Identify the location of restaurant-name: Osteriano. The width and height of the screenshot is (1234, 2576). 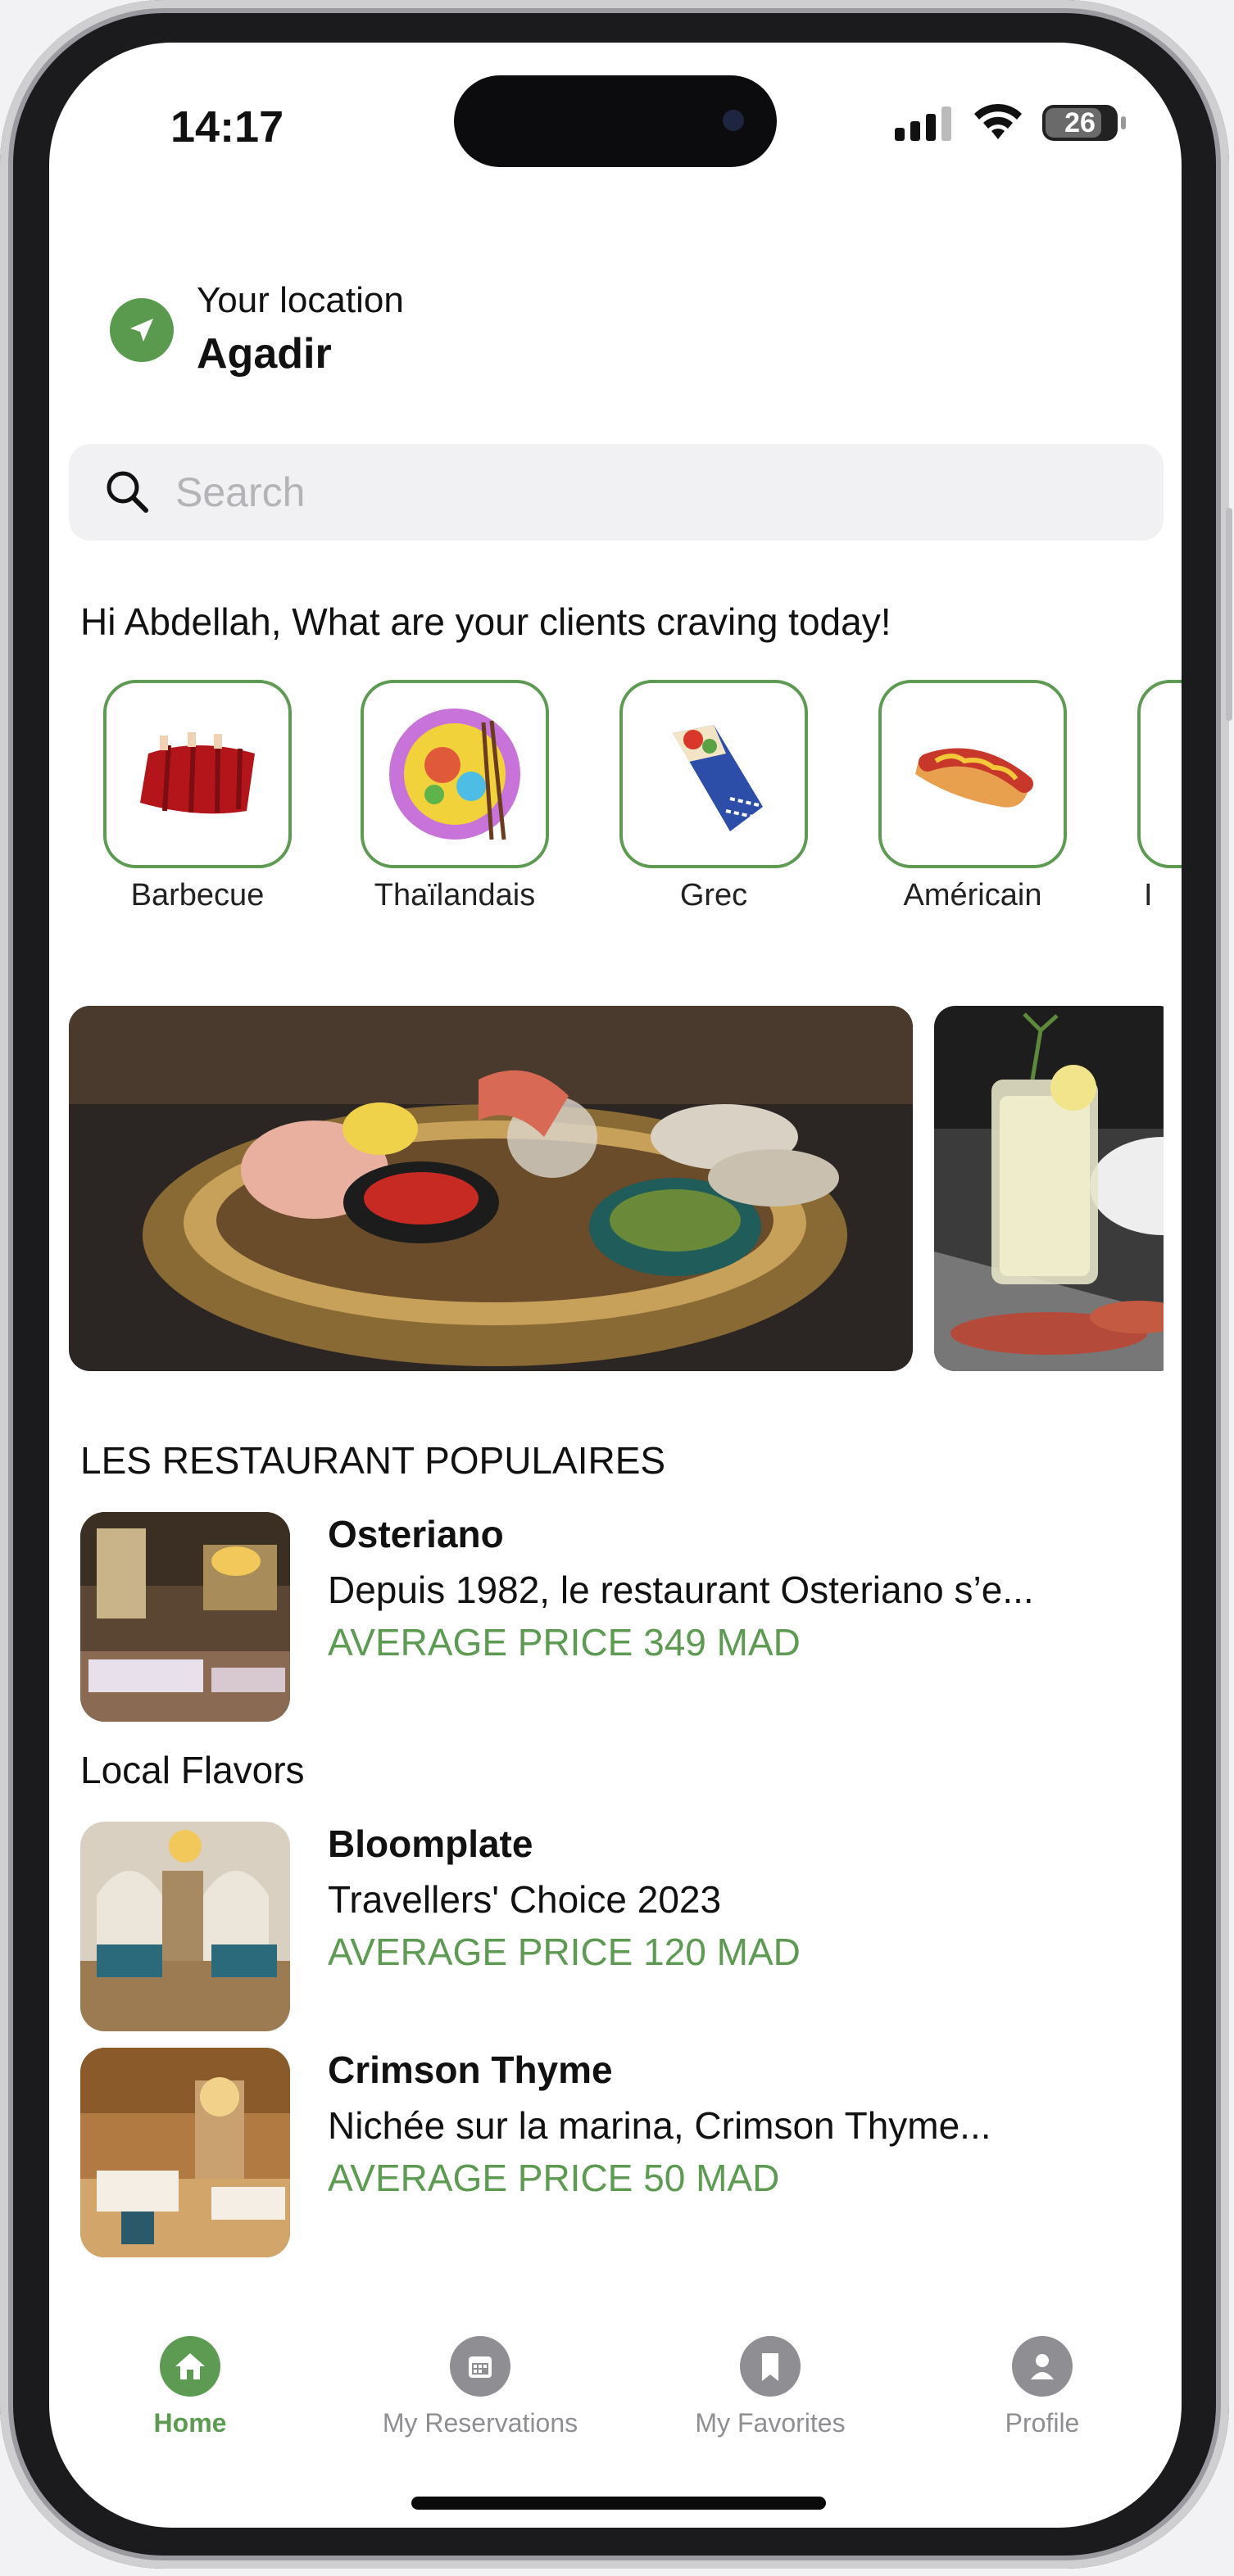
(416, 1534).